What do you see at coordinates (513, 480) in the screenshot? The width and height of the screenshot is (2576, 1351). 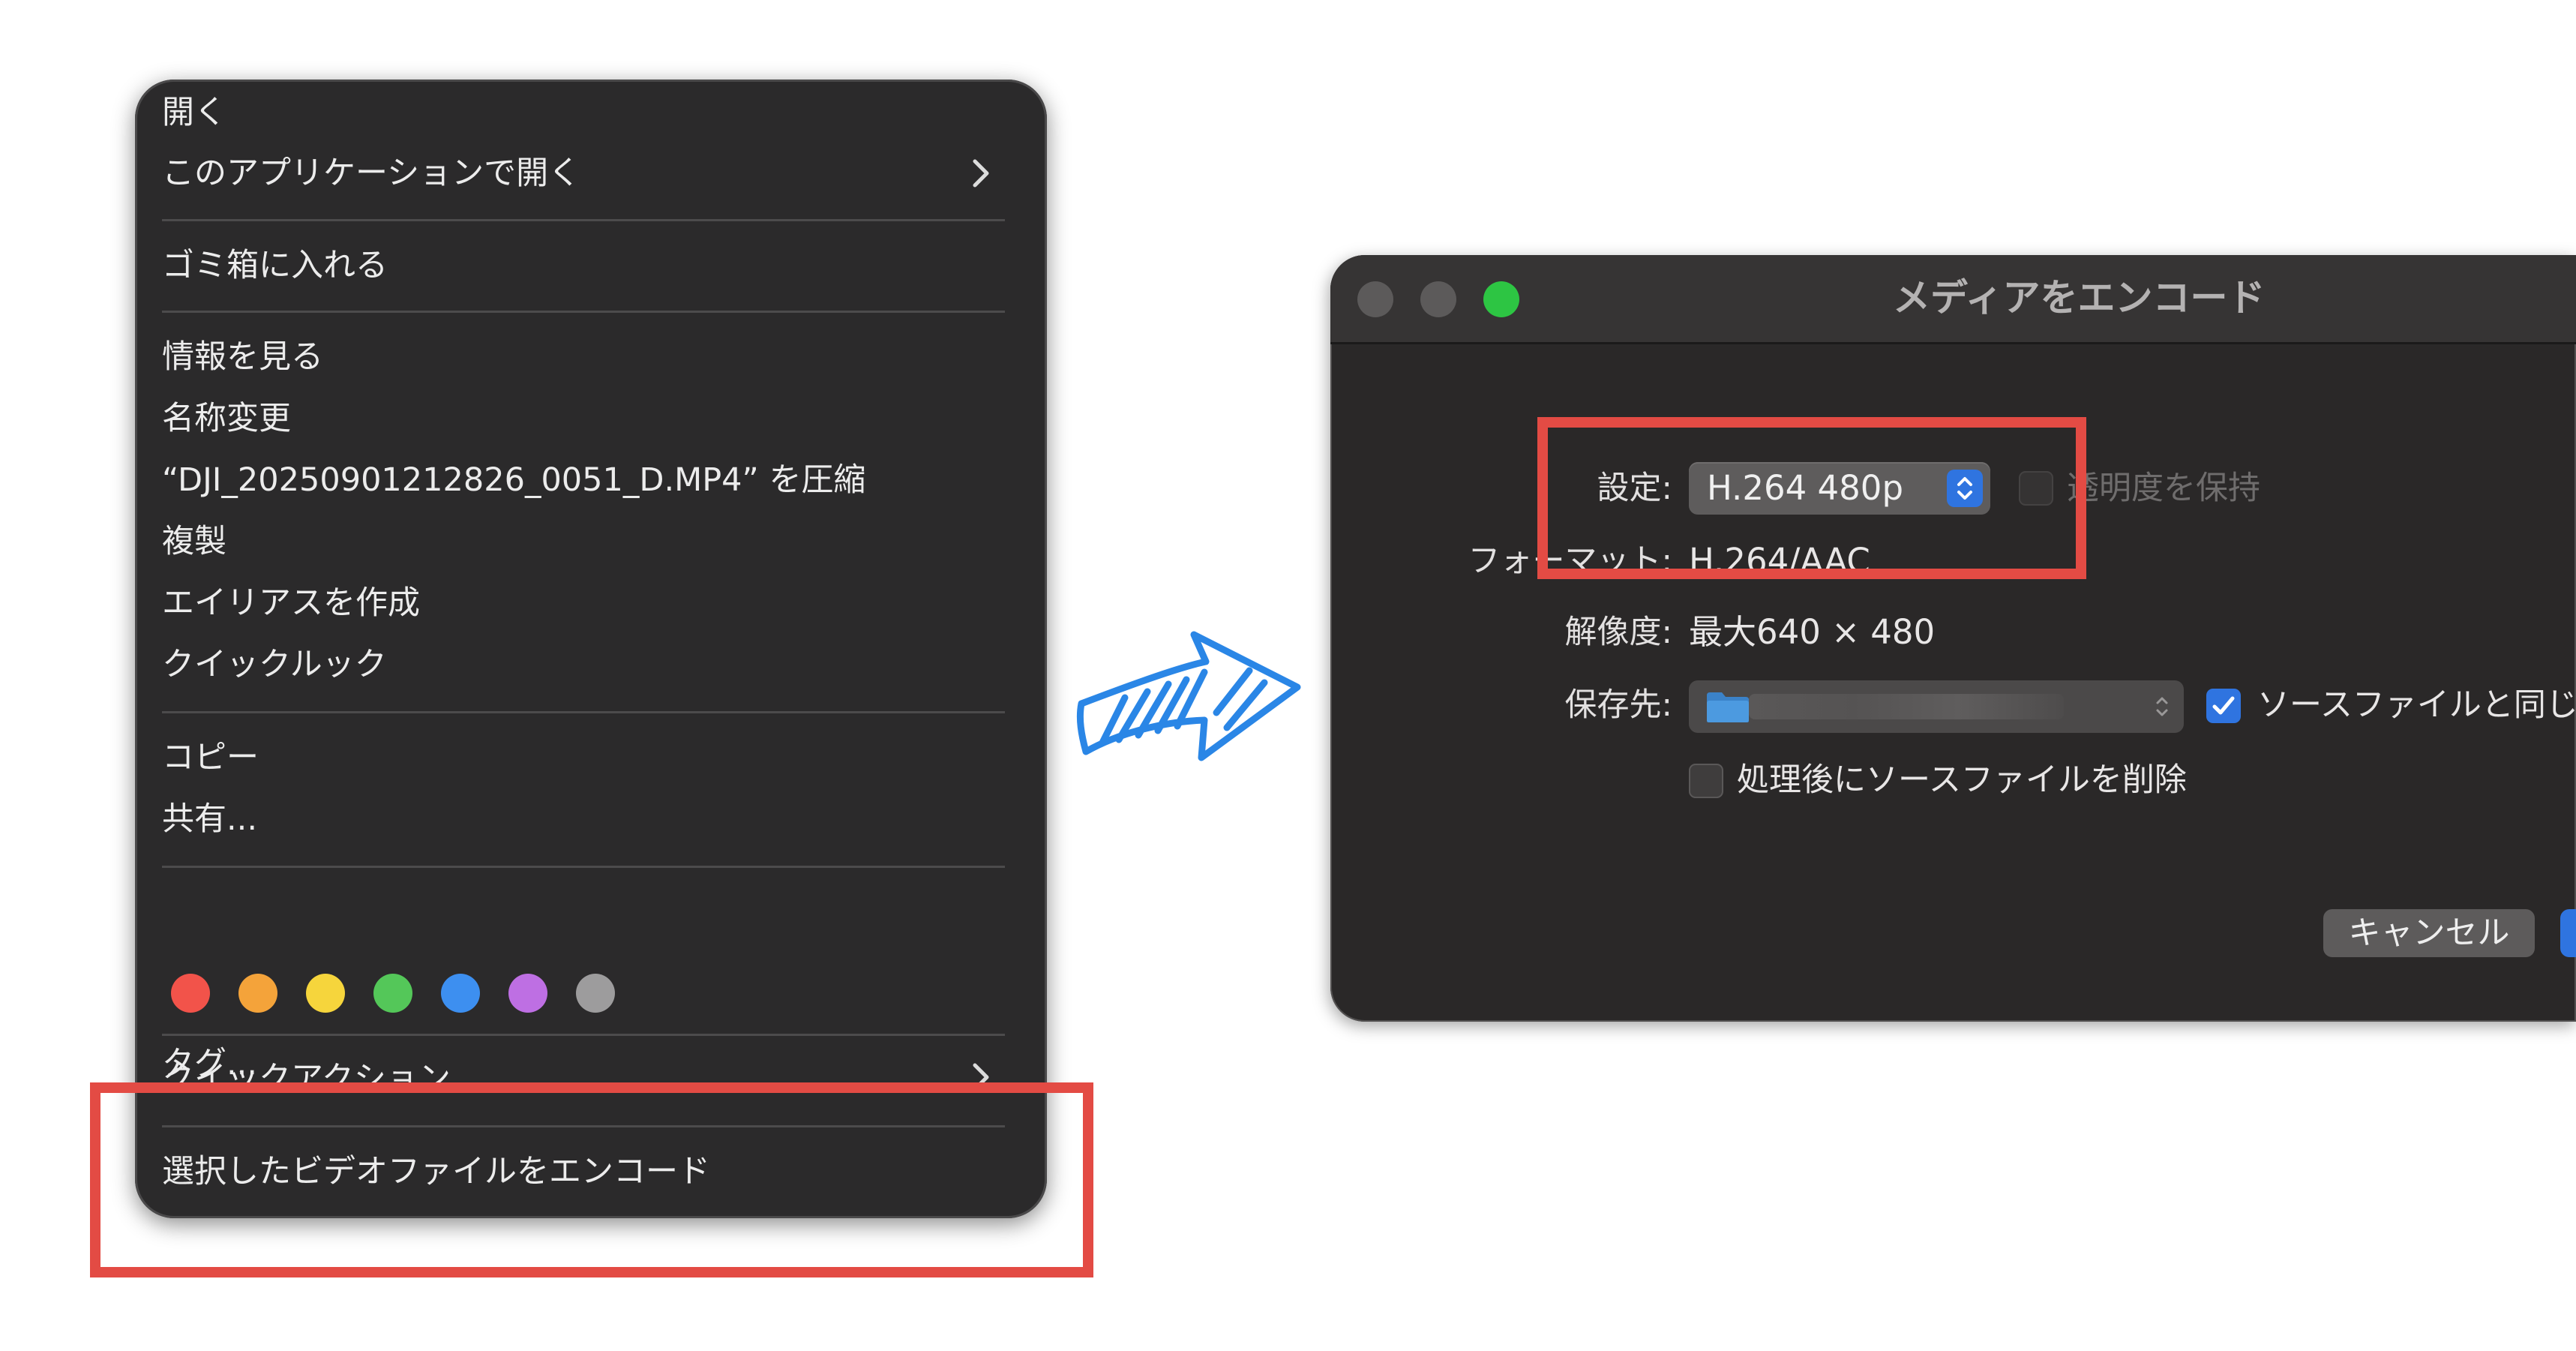 I see `menu-item-compress: “DJI_20250901212826_0051_D.MP4” を圧縮` at bounding box center [513, 480].